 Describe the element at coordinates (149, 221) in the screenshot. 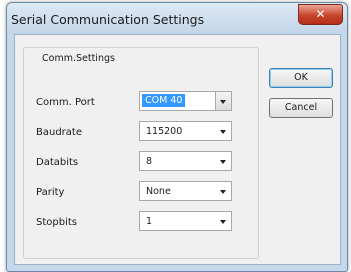

I see `stopbits-value: 1` at that location.